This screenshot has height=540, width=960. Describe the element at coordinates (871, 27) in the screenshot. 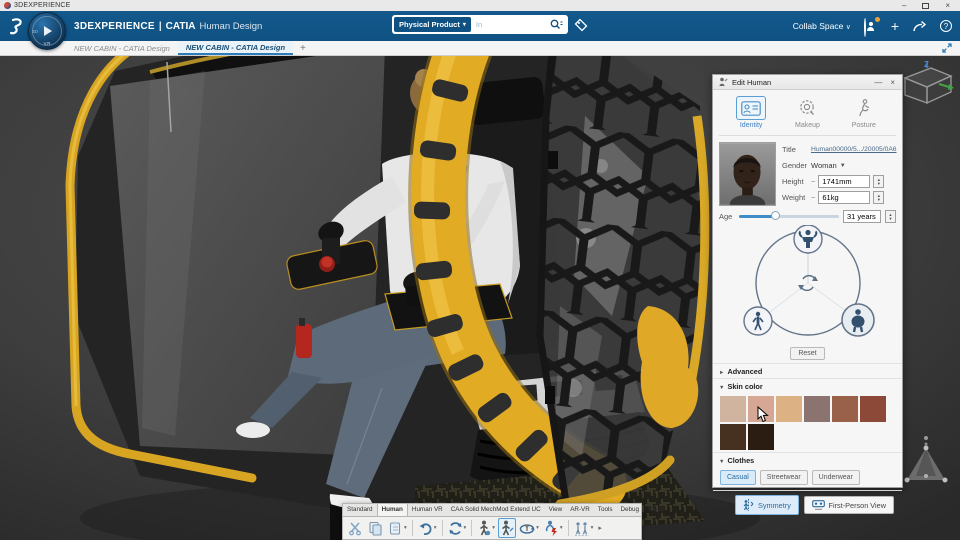

I see `user-avatar-button` at that location.